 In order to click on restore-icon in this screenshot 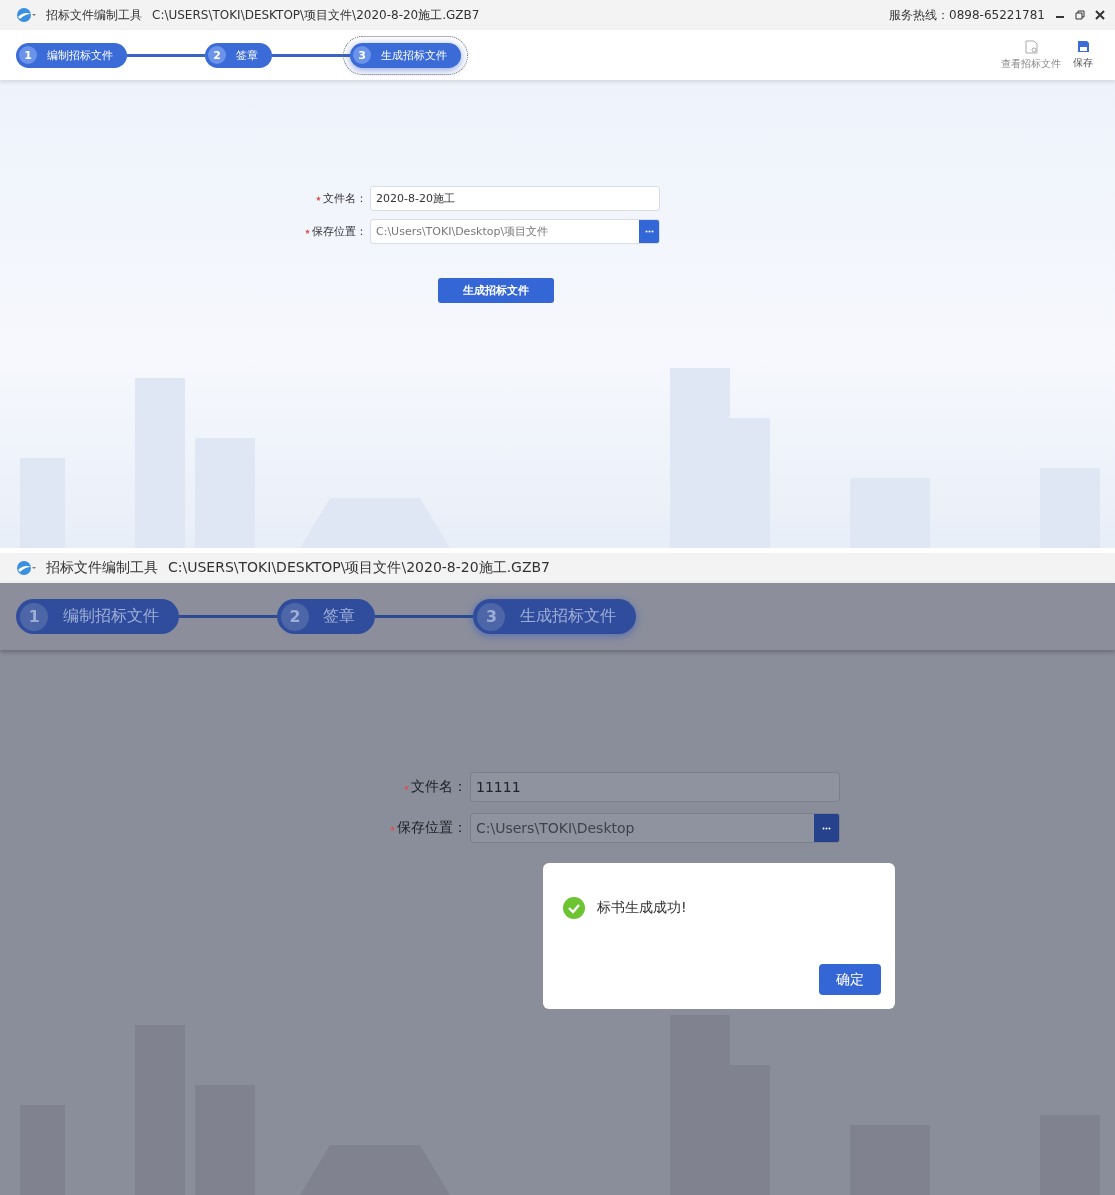, I will do `click(1080, 15)`.